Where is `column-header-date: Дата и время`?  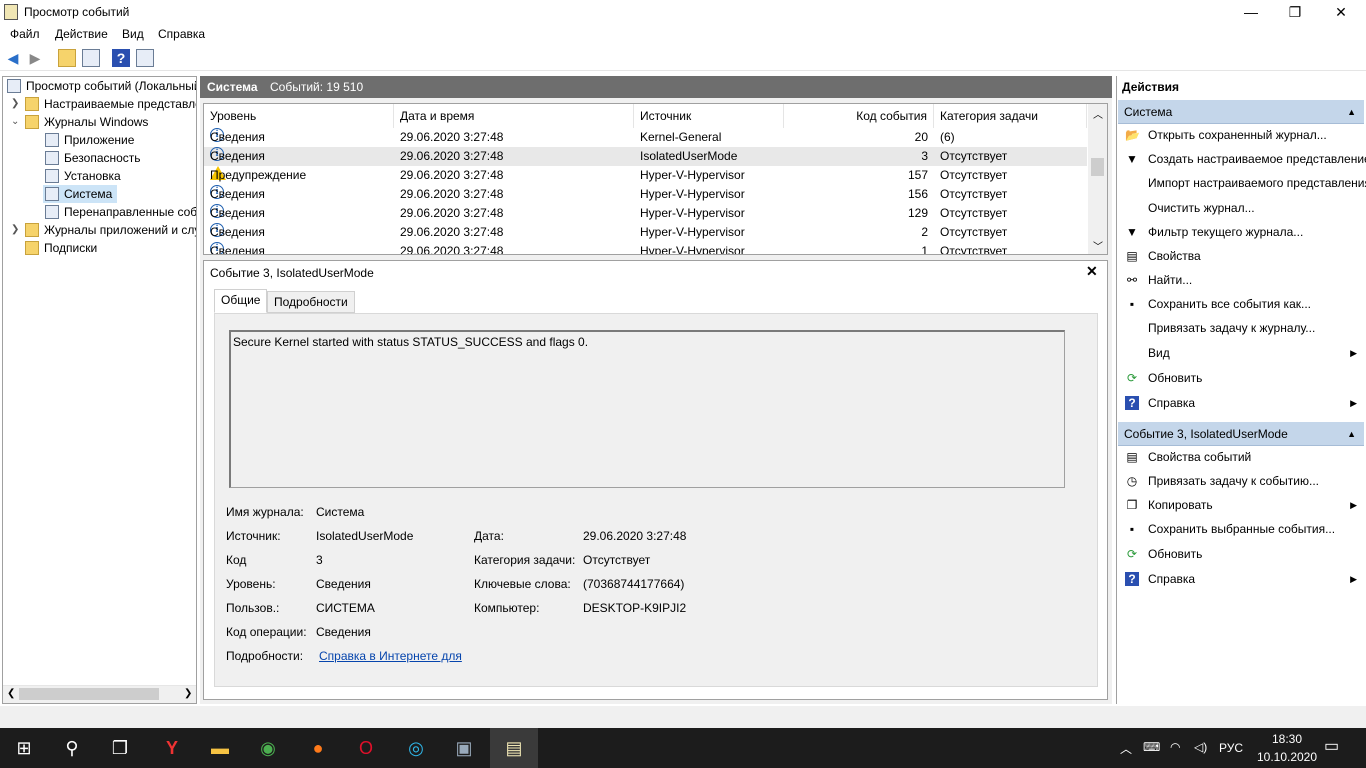 column-header-date: Дата и время is located at coordinates (514, 116).